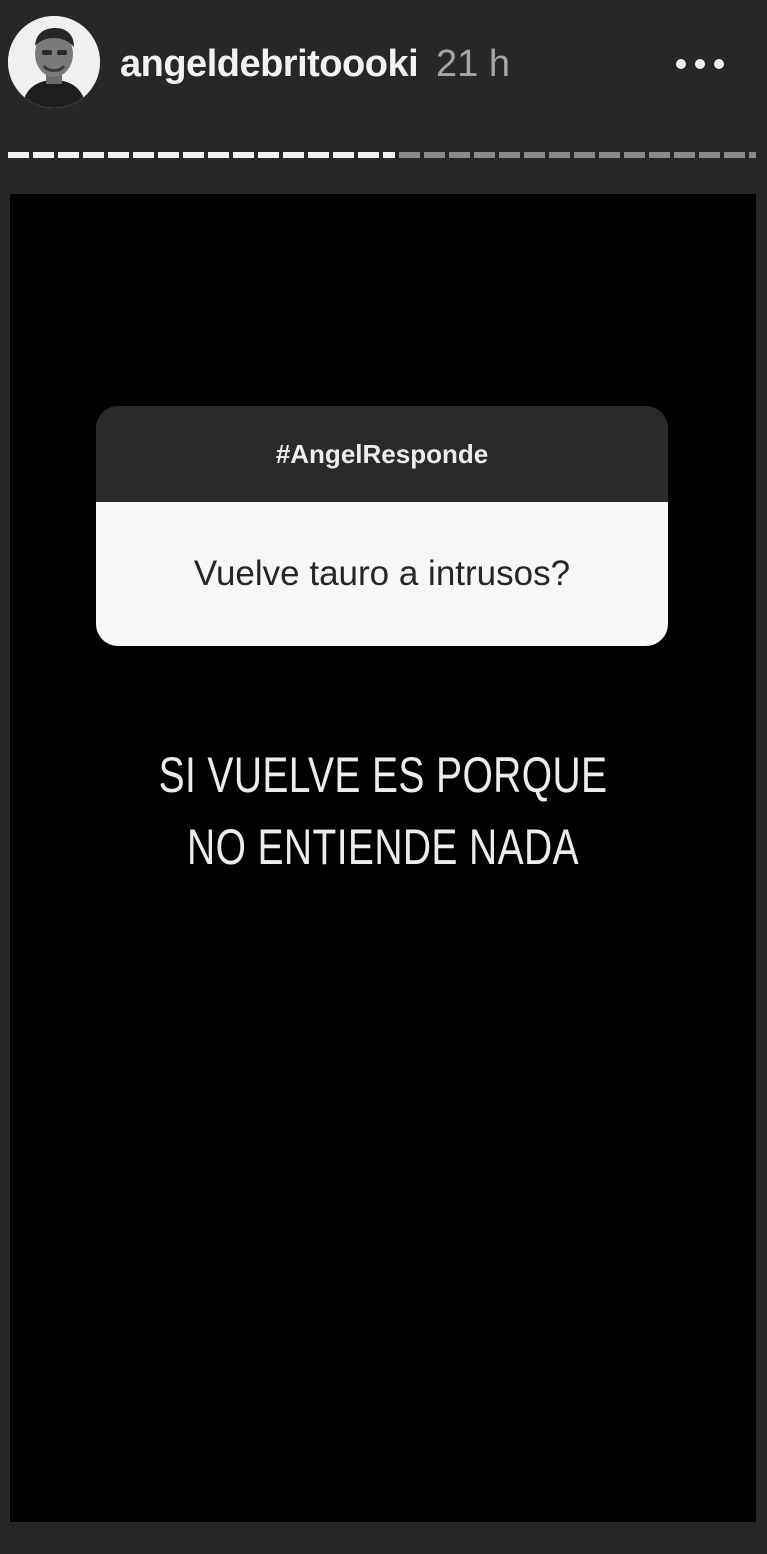 The height and width of the screenshot is (1554, 767). I want to click on question-sticker-text: Vuelve tauro a intrusos?, so click(382, 574).